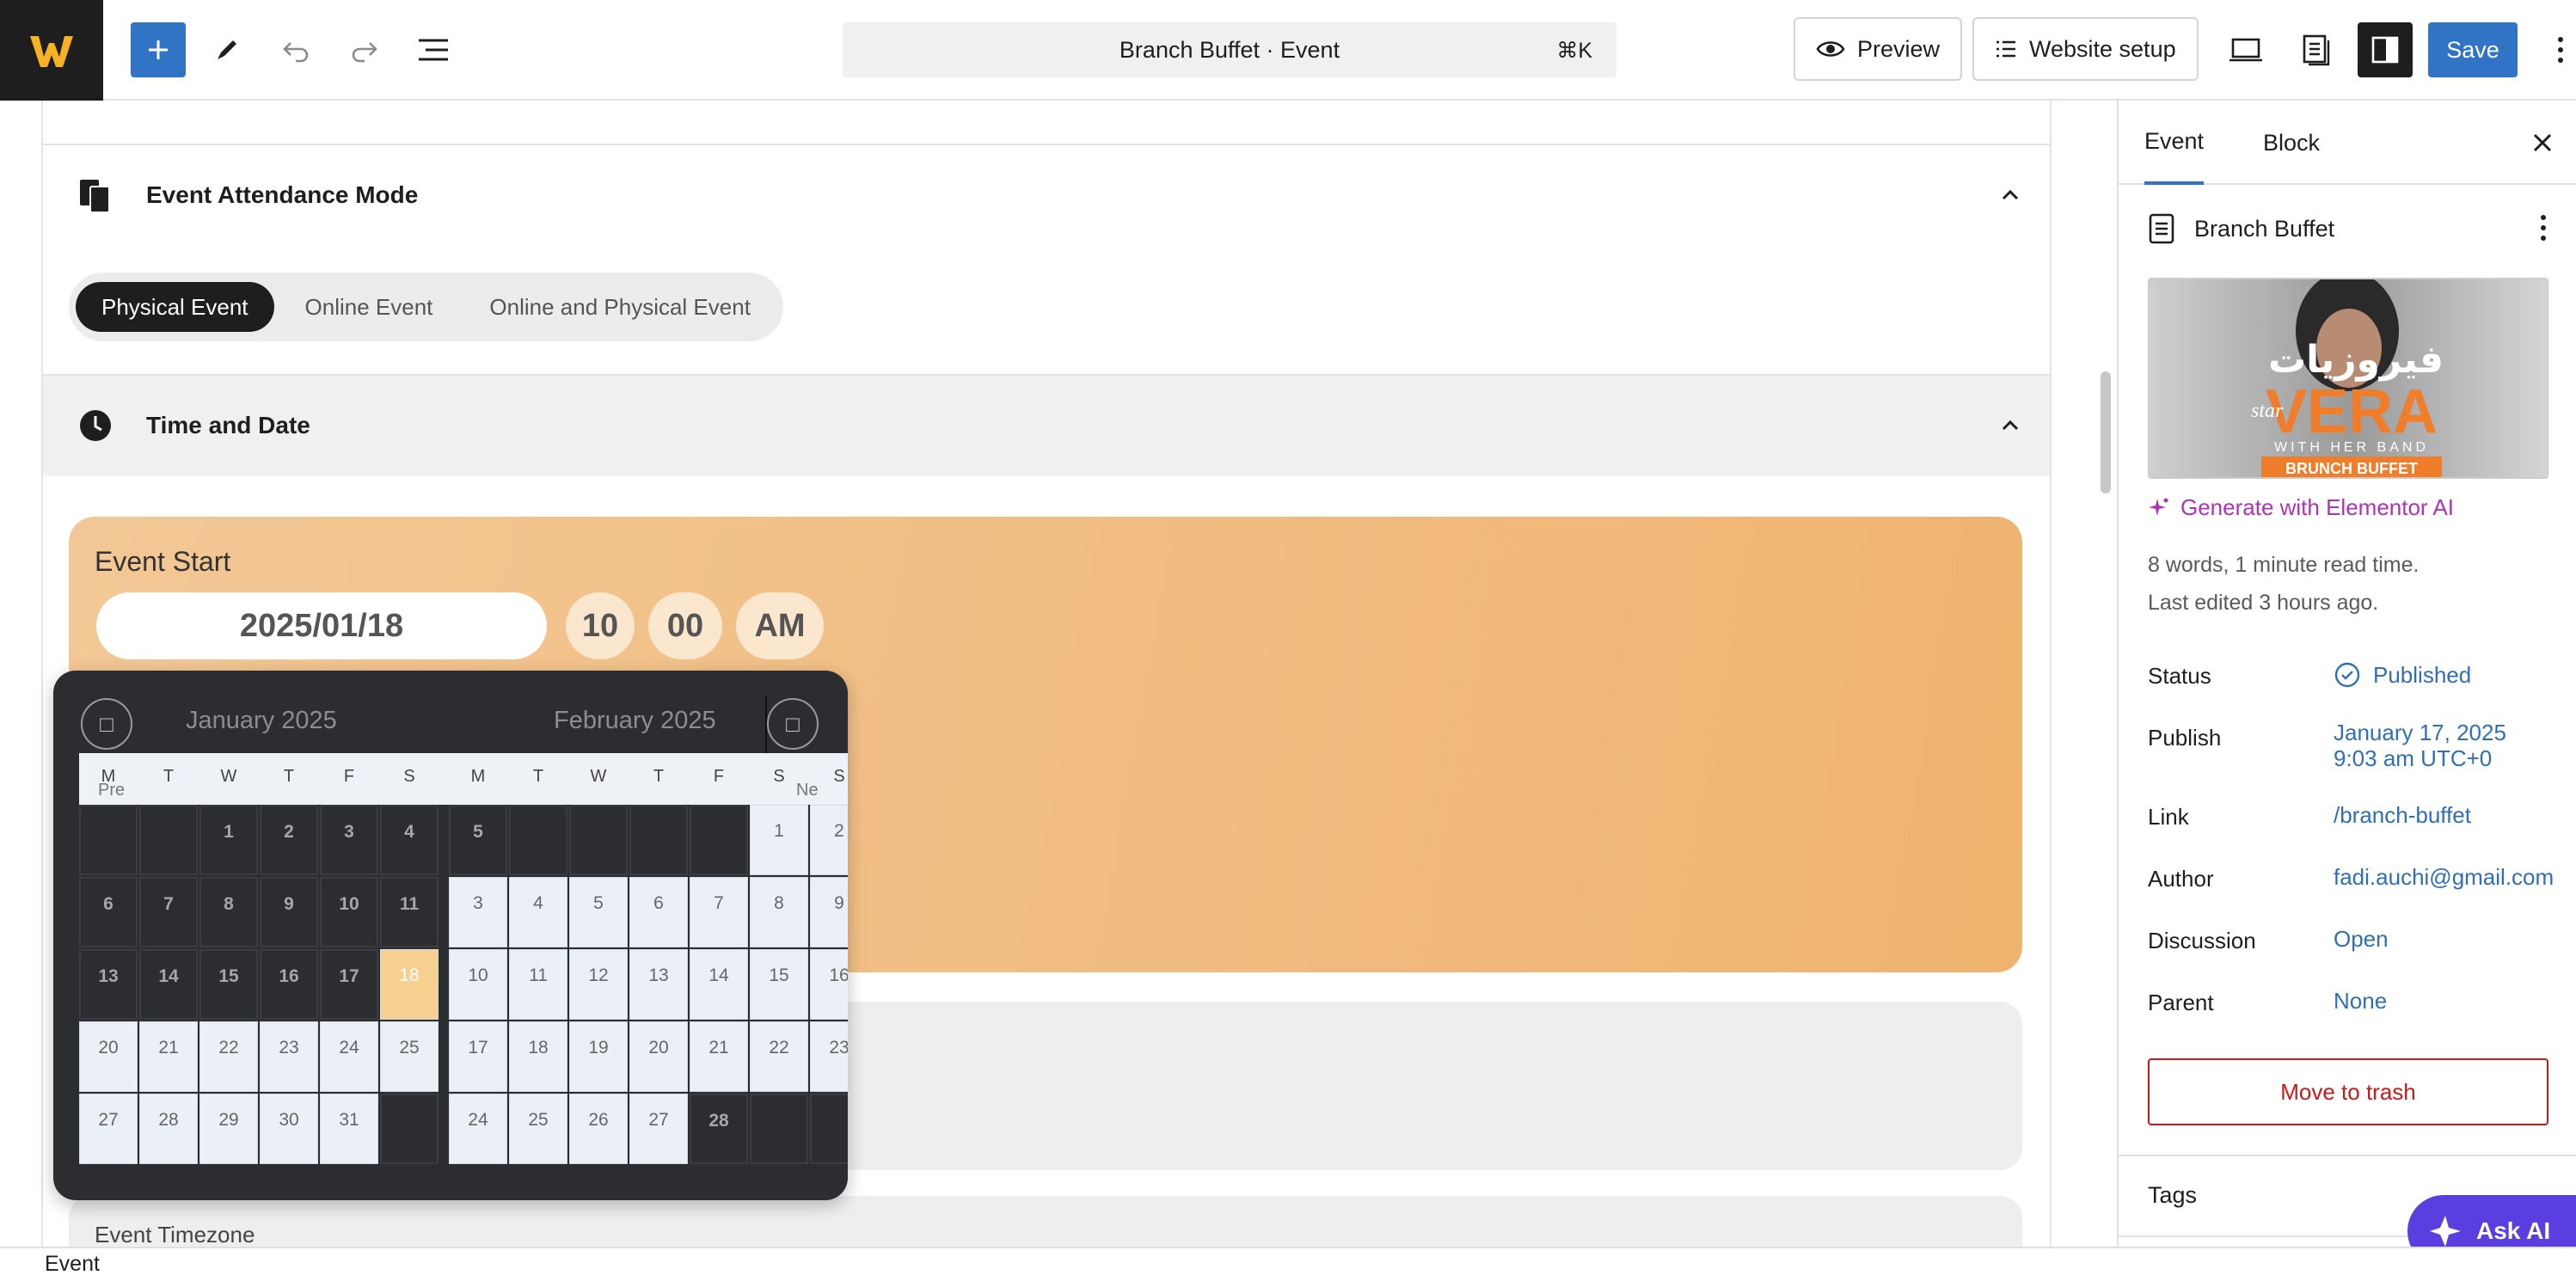 The height and width of the screenshot is (1275, 2576). What do you see at coordinates (1878, 49) in the screenshot?
I see `preview-button: Preview` at bounding box center [1878, 49].